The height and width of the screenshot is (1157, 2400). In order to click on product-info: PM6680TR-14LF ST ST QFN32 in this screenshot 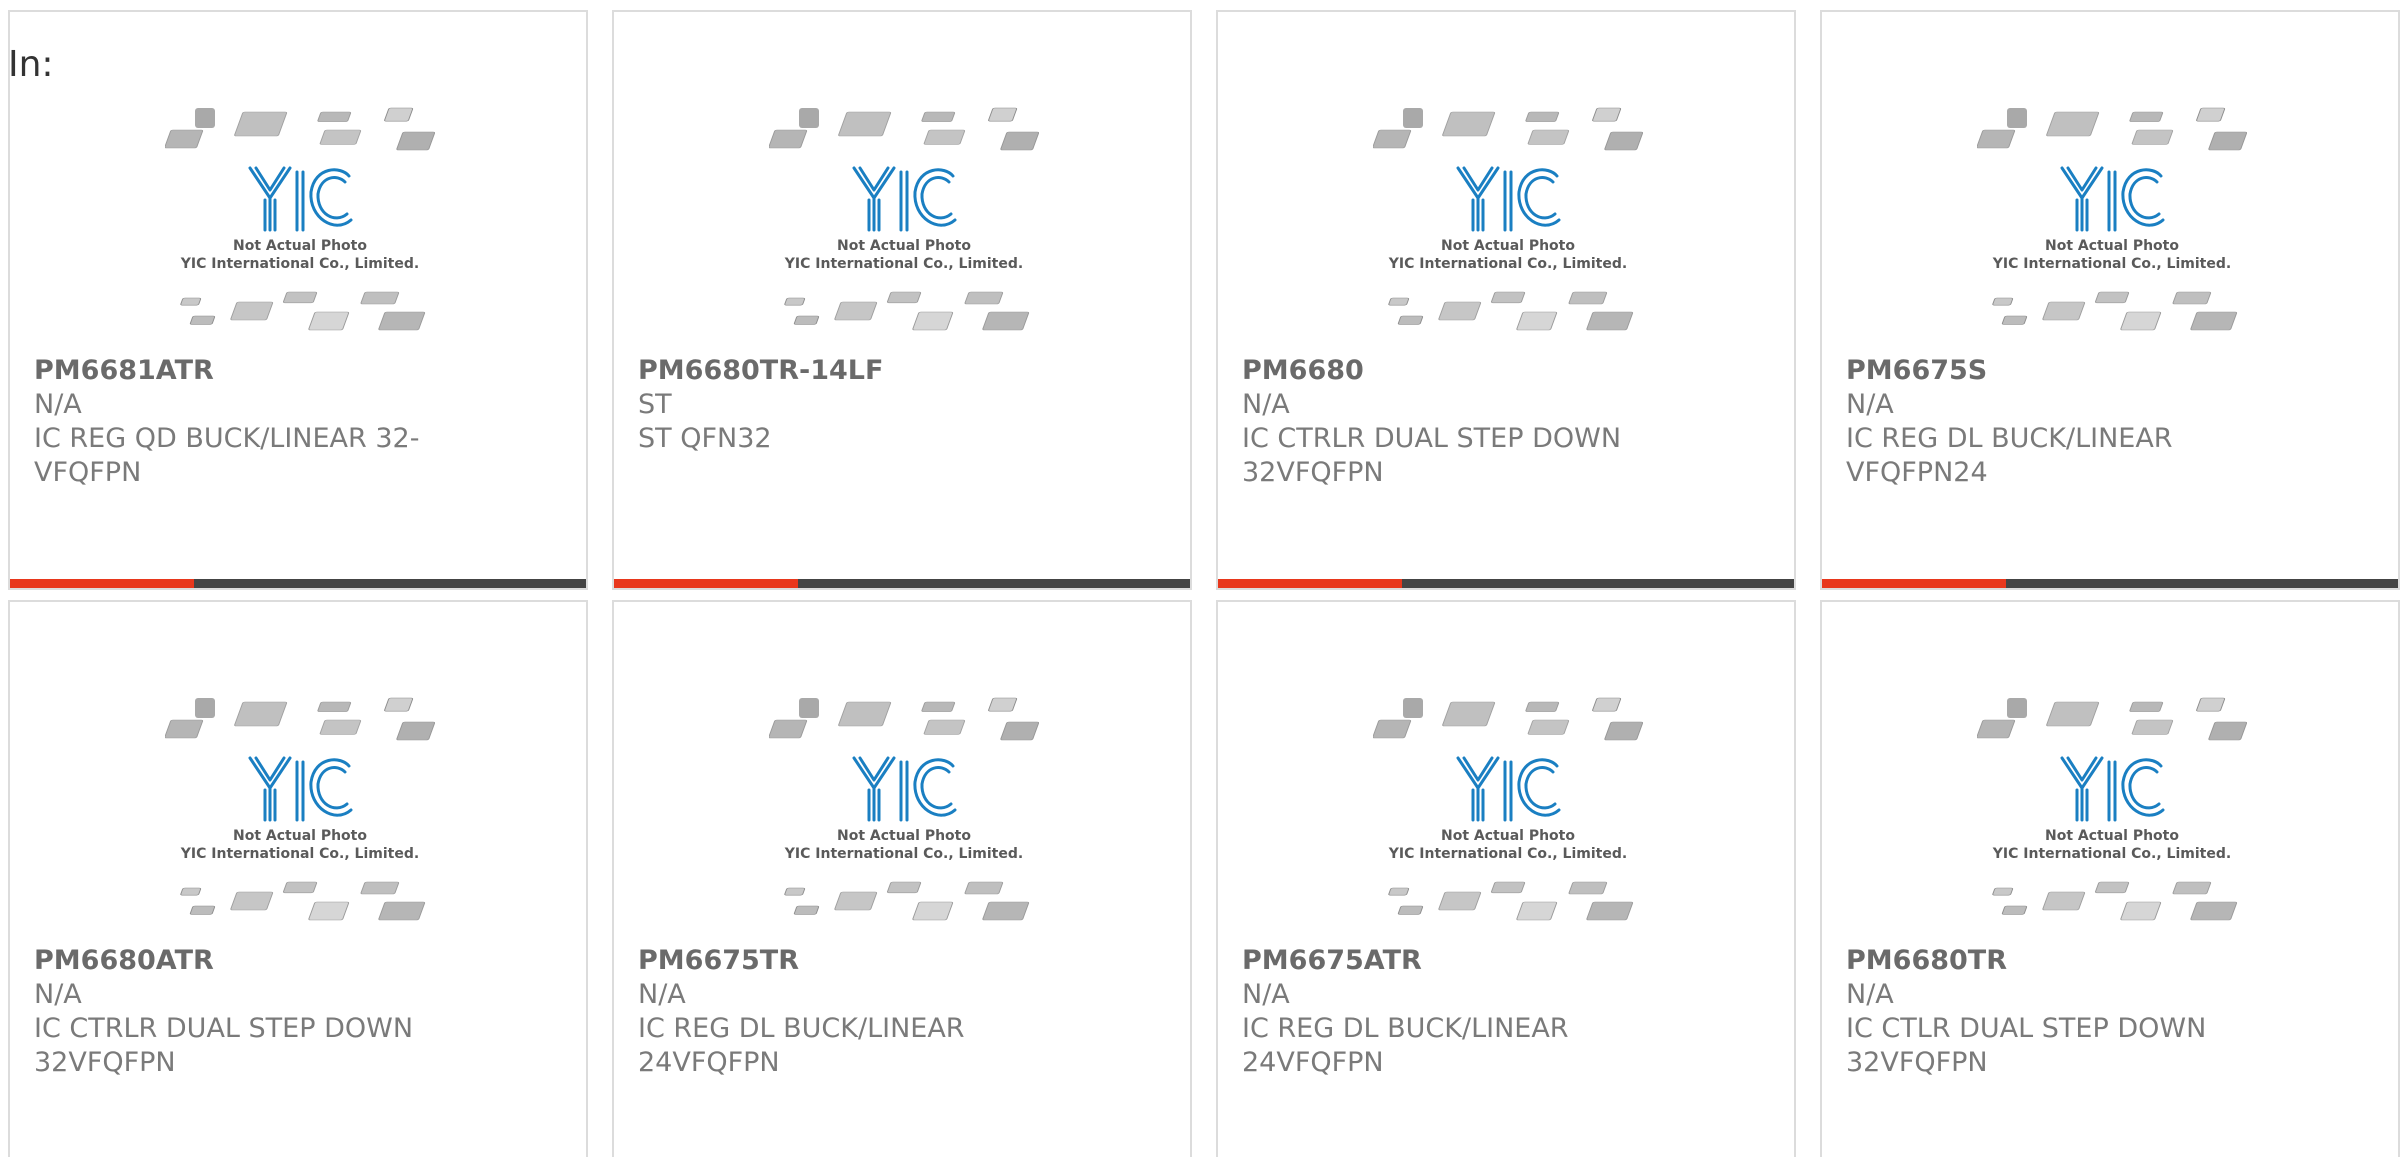, I will do `click(858, 405)`.